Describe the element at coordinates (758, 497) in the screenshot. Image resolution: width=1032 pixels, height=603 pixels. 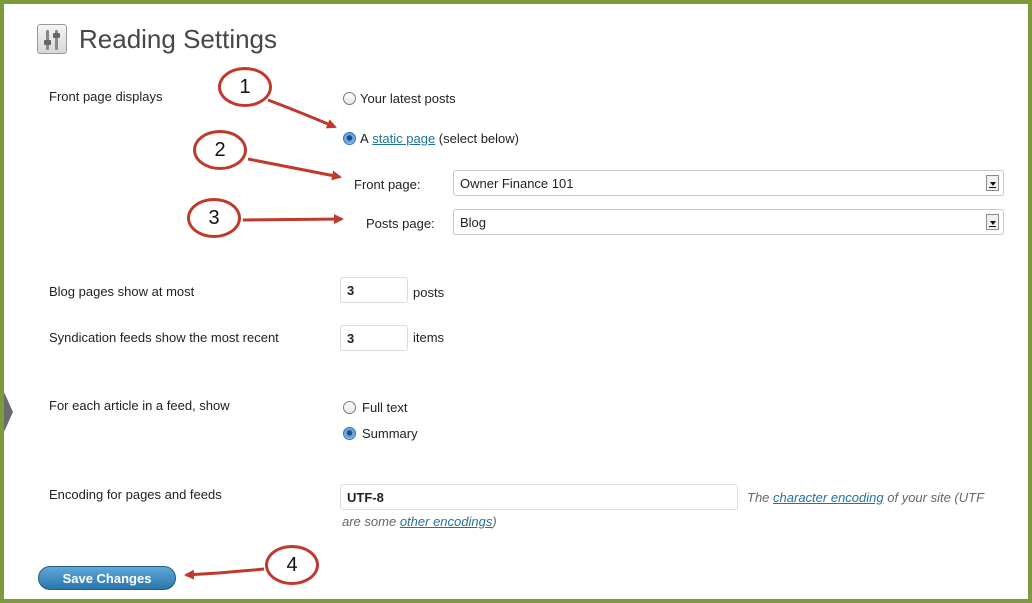
I see `encoding-note-prefix: The` at that location.